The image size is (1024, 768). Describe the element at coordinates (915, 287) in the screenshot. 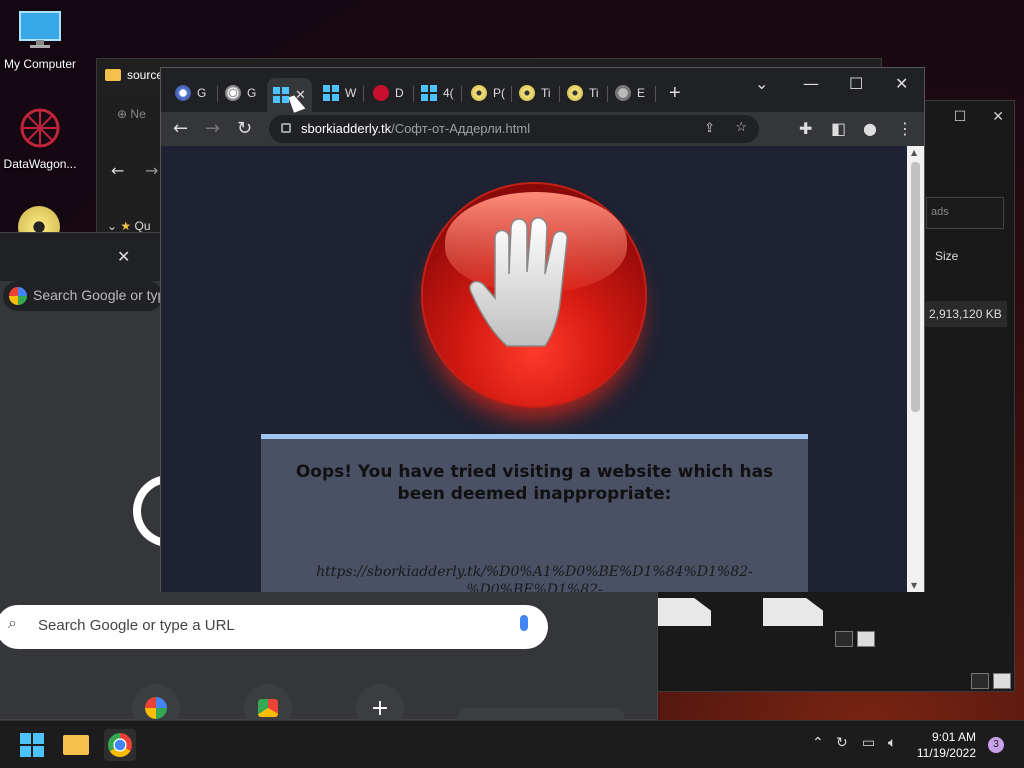

I see `scrollbar-thumb` at that location.